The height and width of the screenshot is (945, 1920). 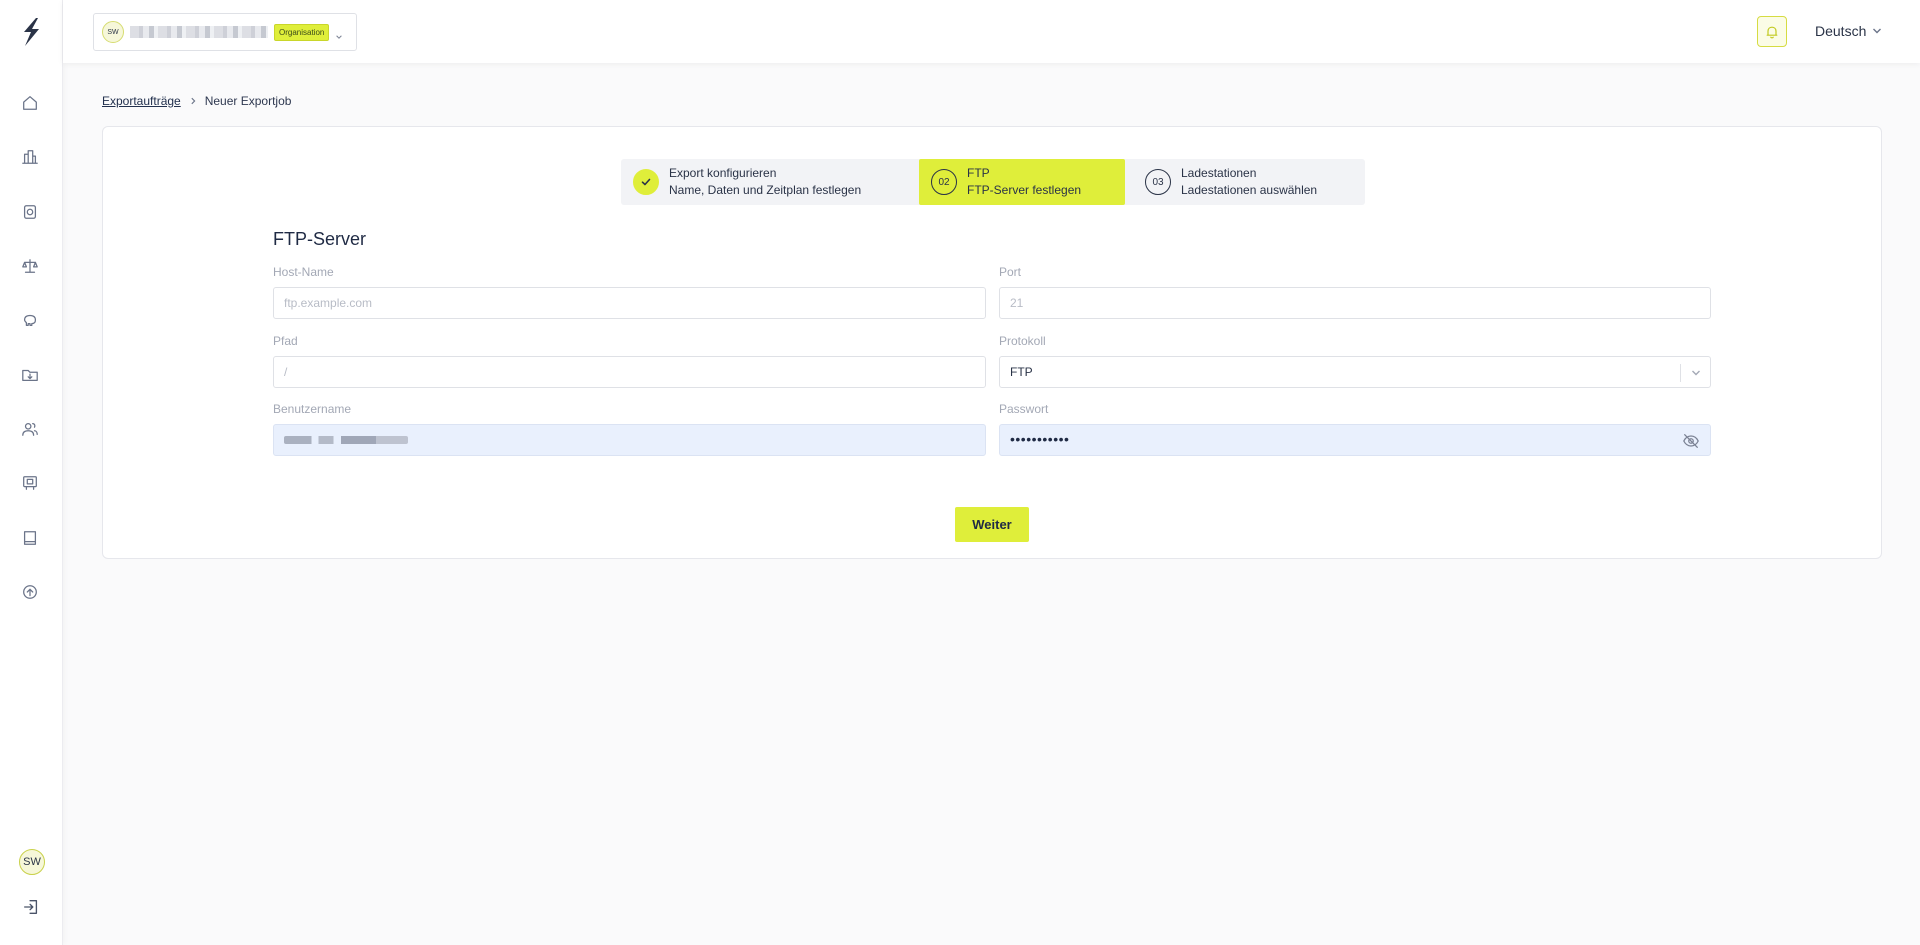 What do you see at coordinates (723, 173) in the screenshot?
I see `step-title: Export konfigurieren` at bounding box center [723, 173].